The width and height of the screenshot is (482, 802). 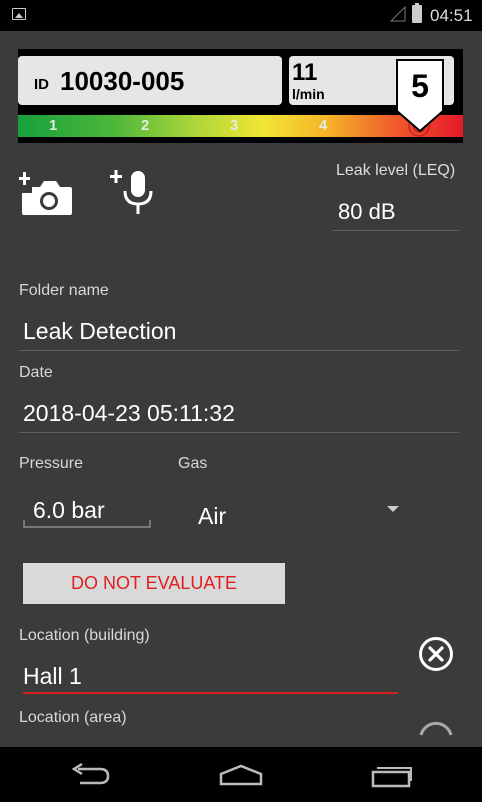 What do you see at coordinates (193, 463) in the screenshot?
I see `gas-label: Gas` at bounding box center [193, 463].